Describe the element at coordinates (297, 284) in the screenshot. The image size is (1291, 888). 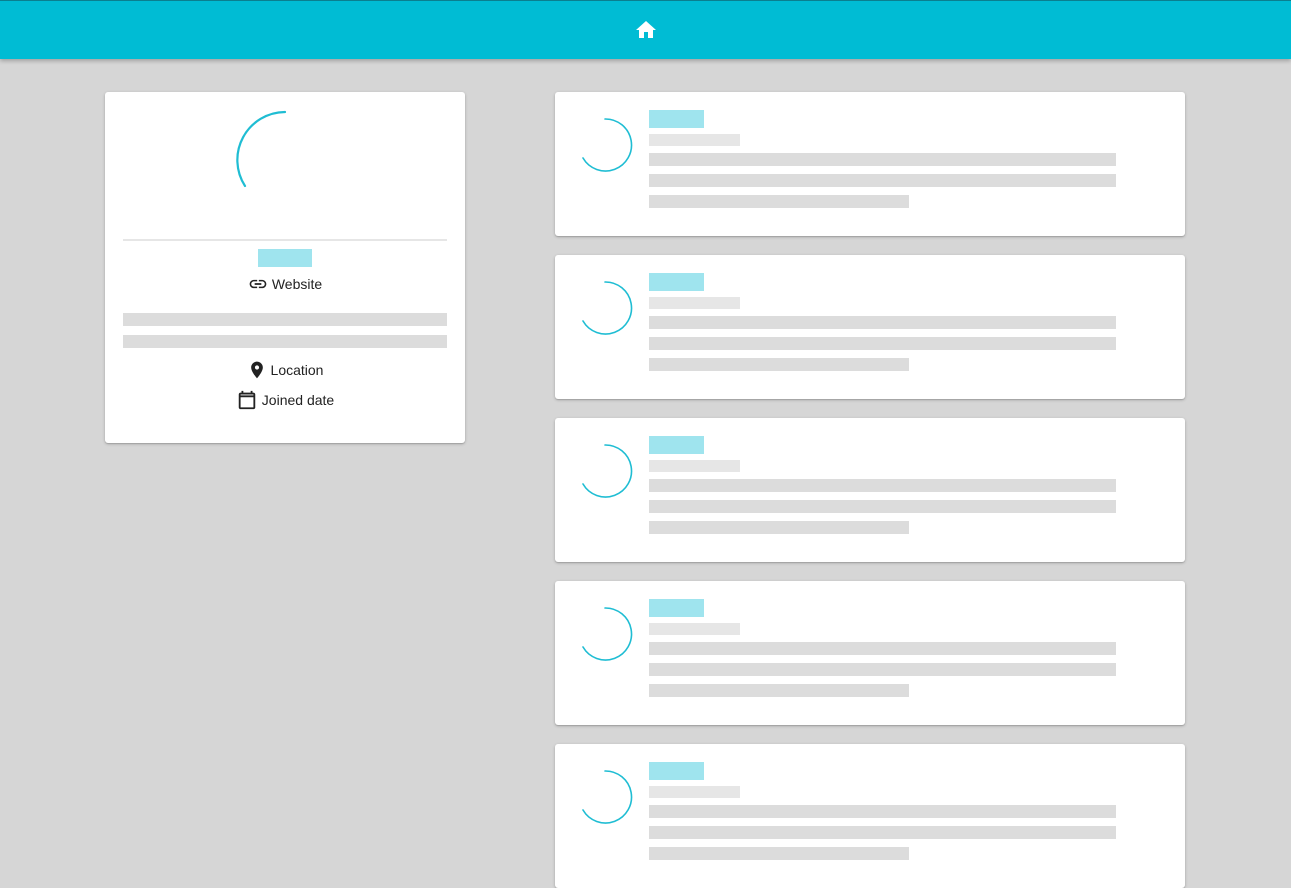
I see `website-label: Website` at that location.